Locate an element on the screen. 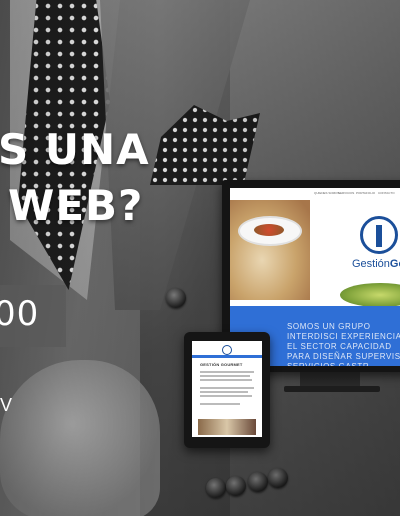 Image resolution: width=400 pixels, height=516 pixels. tablet-mockup: GESTIÓN GOURMET is located at coordinates (227, 390).